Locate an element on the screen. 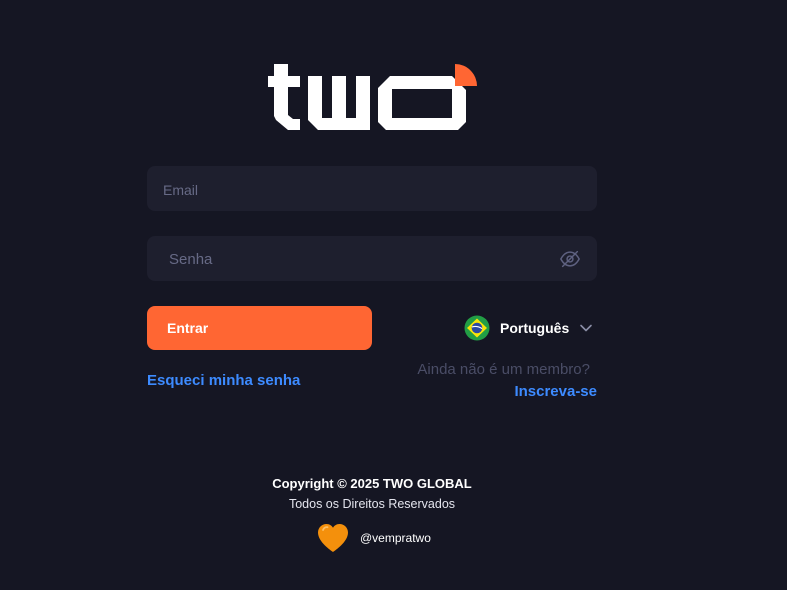  password-field is located at coordinates (372, 259).